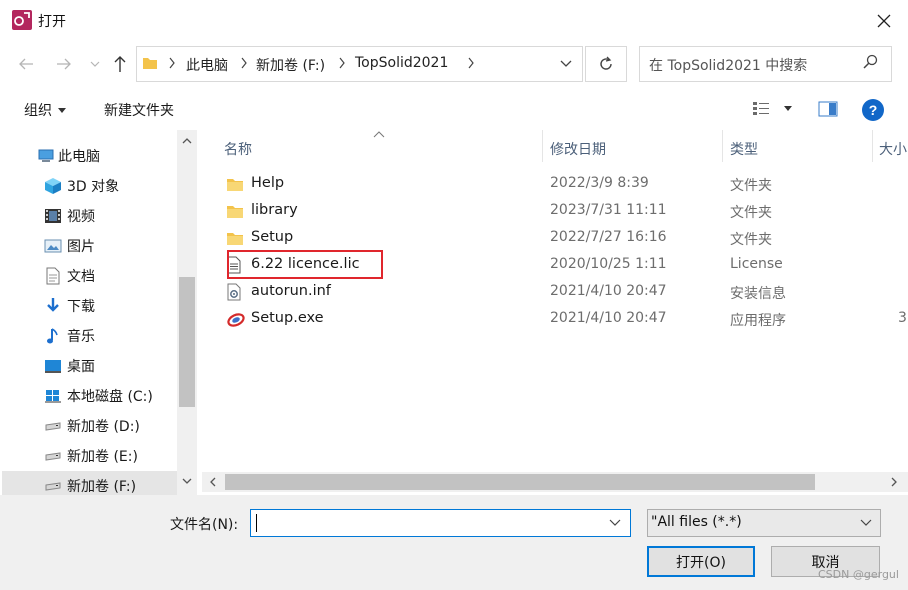 Image resolution: width=908 pixels, height=590 pixels. I want to click on arrow-right-icon, so click(64, 64).